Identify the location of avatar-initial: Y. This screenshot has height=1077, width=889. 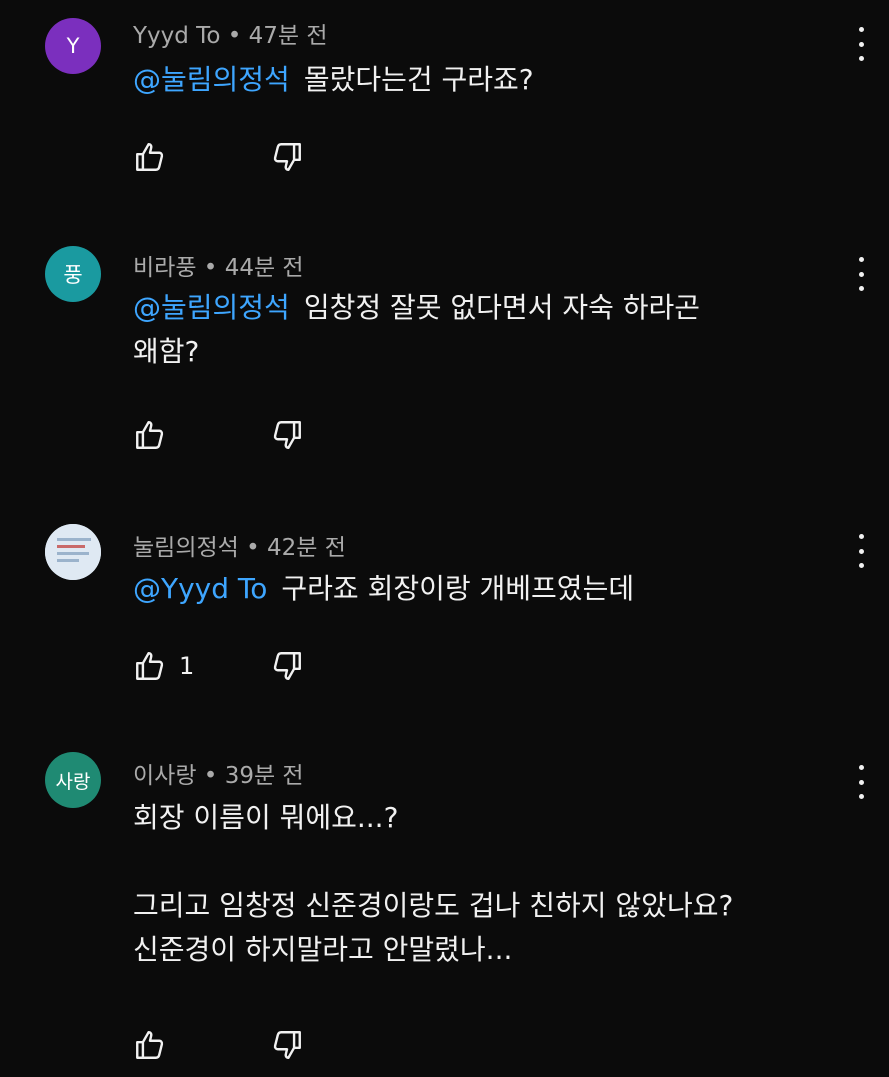
(73, 46).